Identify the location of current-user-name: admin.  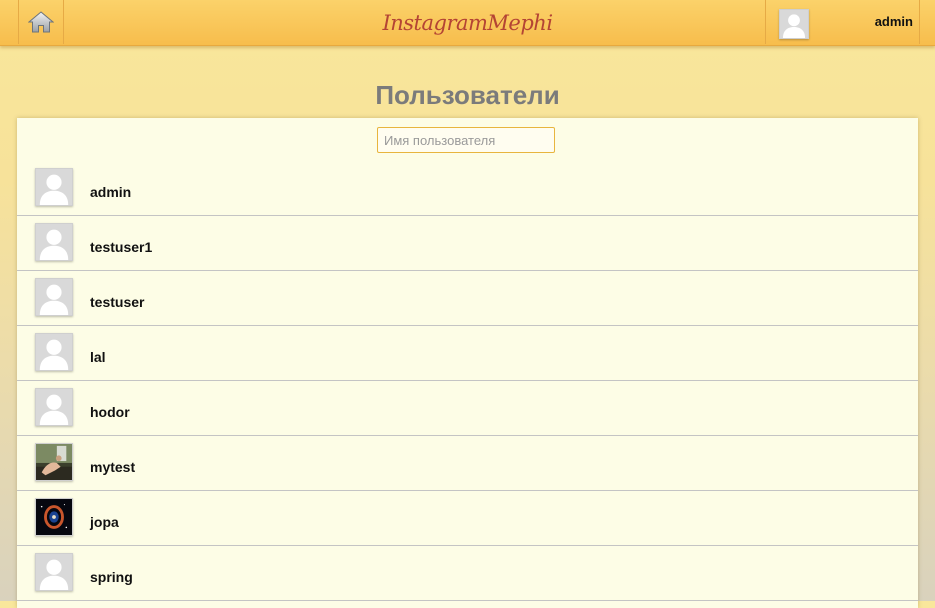
(893, 21).